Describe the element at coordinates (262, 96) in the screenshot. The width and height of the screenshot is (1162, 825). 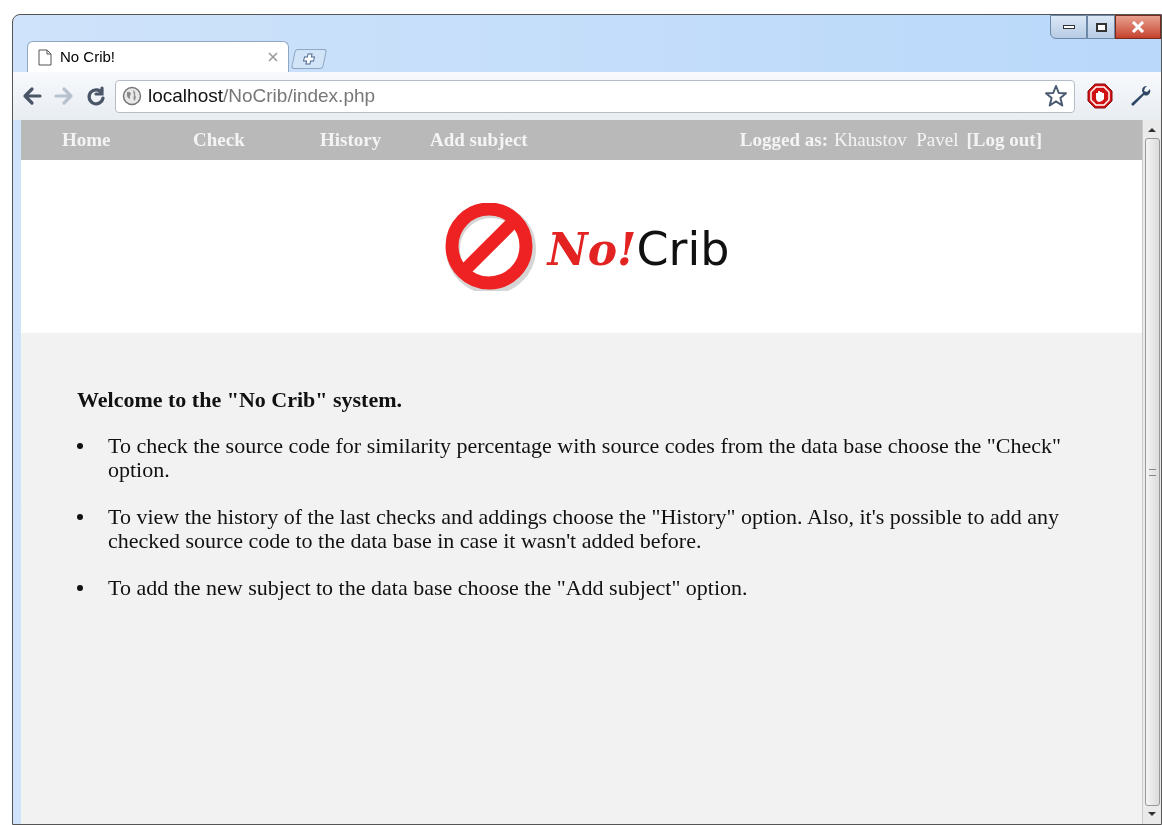
I see `url-text: localhost/NoCrib/index.php` at that location.